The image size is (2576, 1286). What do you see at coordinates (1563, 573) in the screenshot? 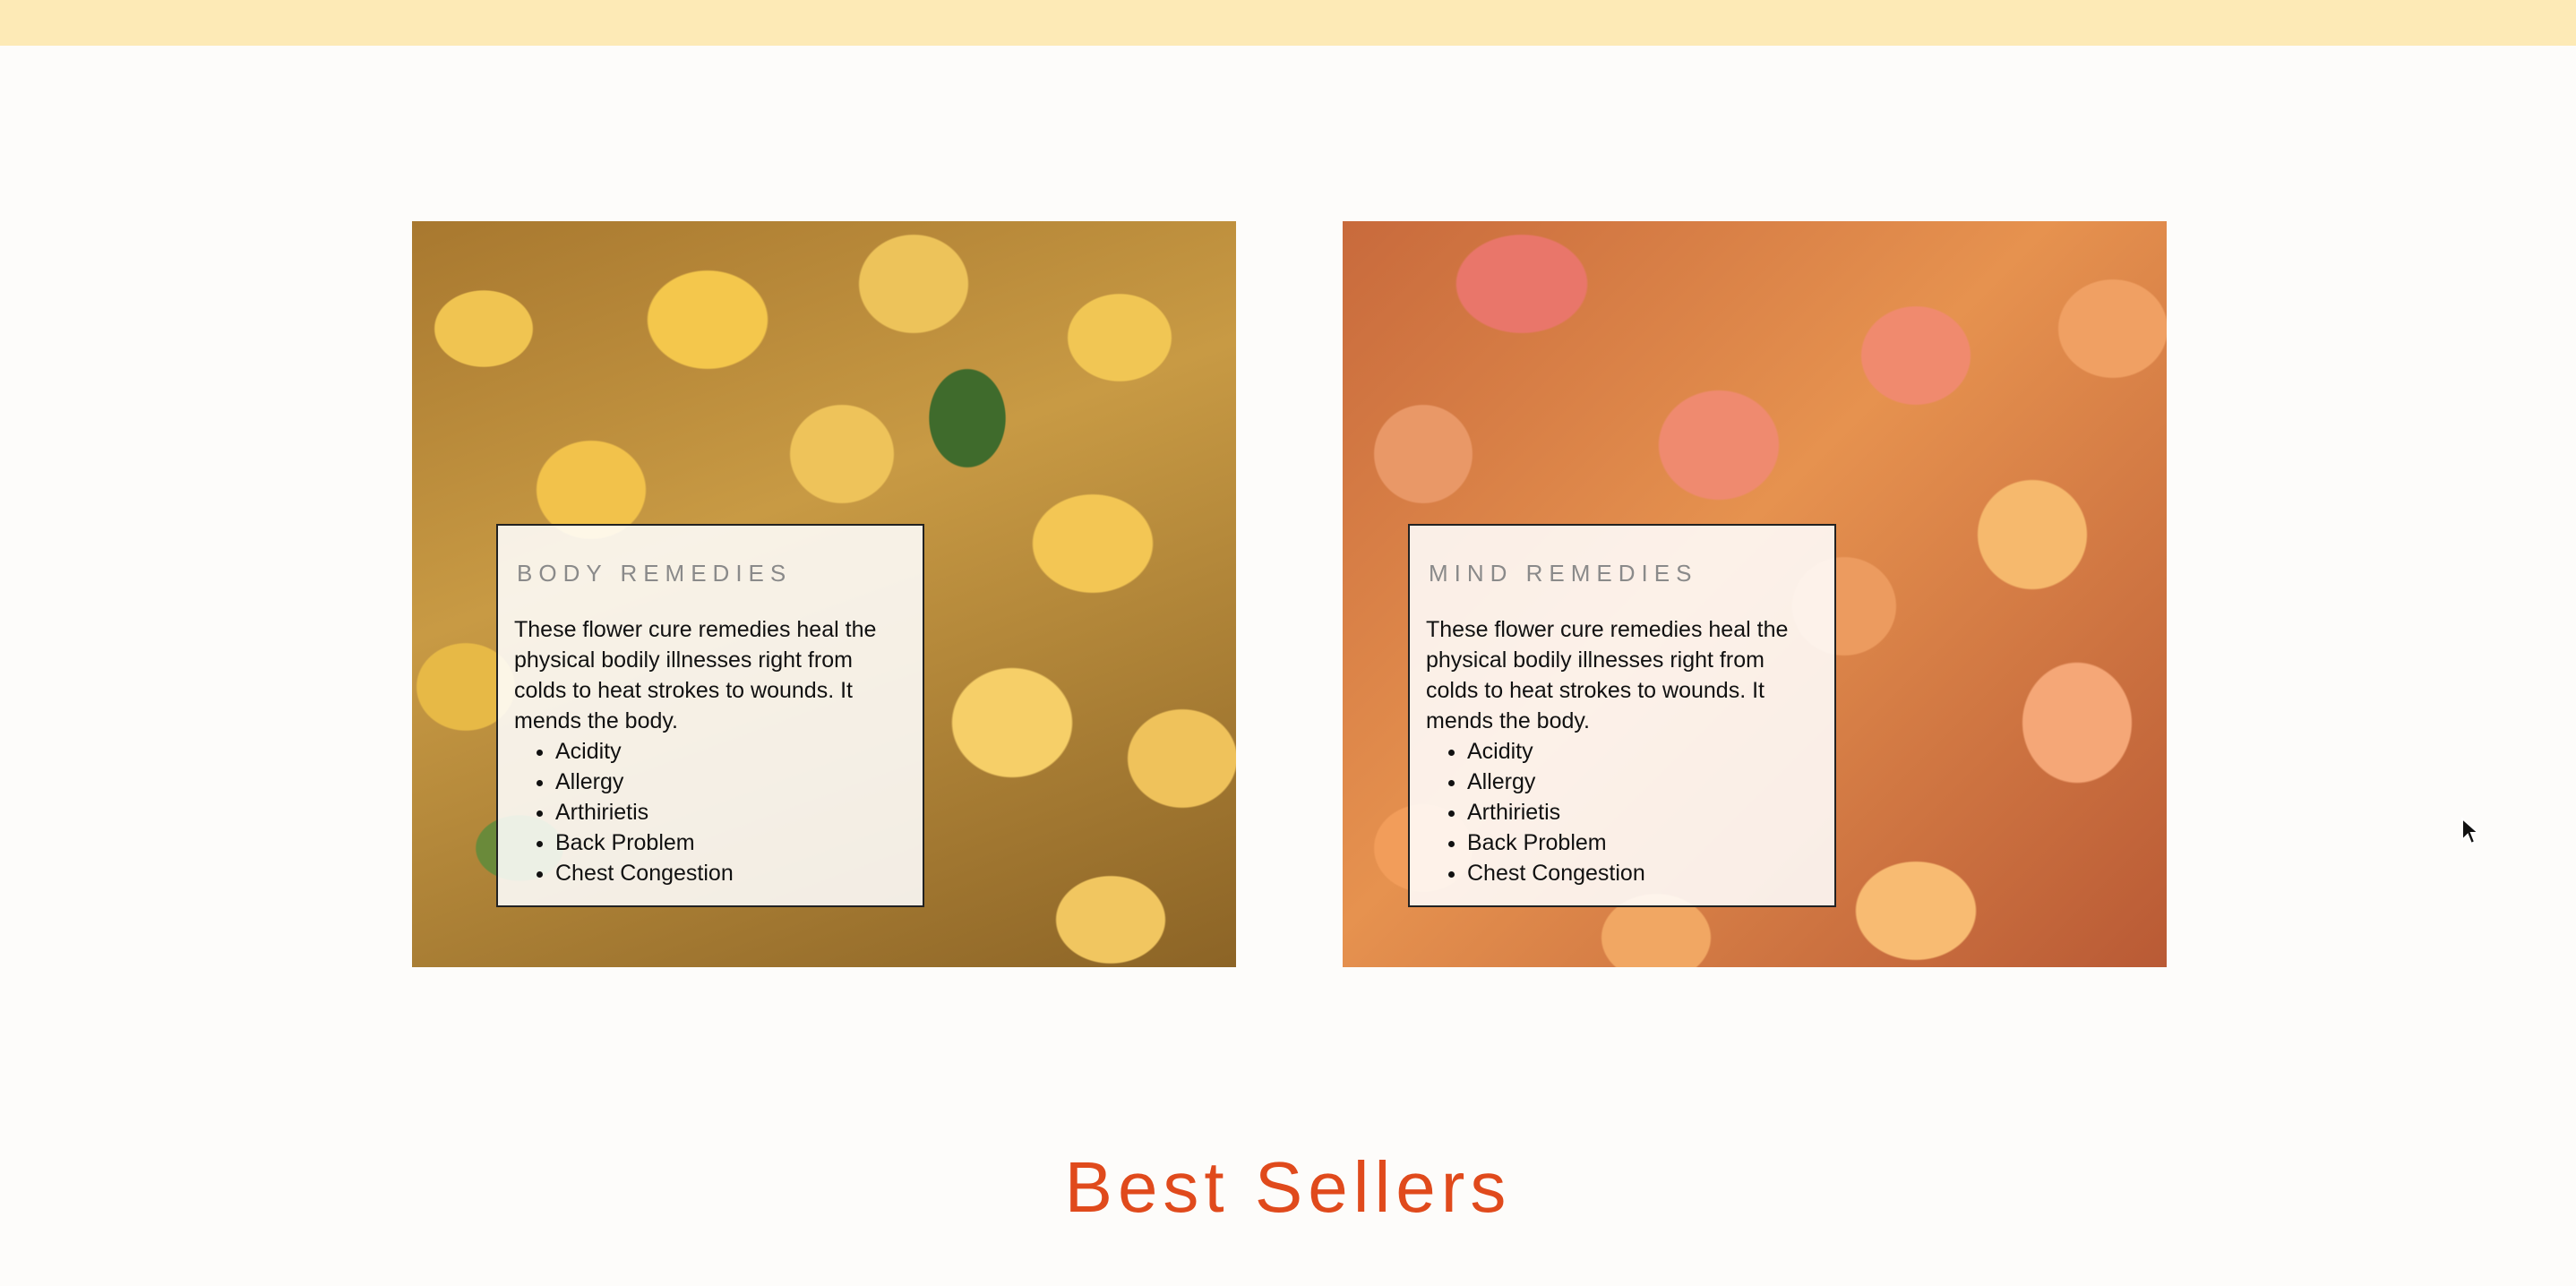
I see `mind-remedies-title: MIND REMEDIES` at bounding box center [1563, 573].